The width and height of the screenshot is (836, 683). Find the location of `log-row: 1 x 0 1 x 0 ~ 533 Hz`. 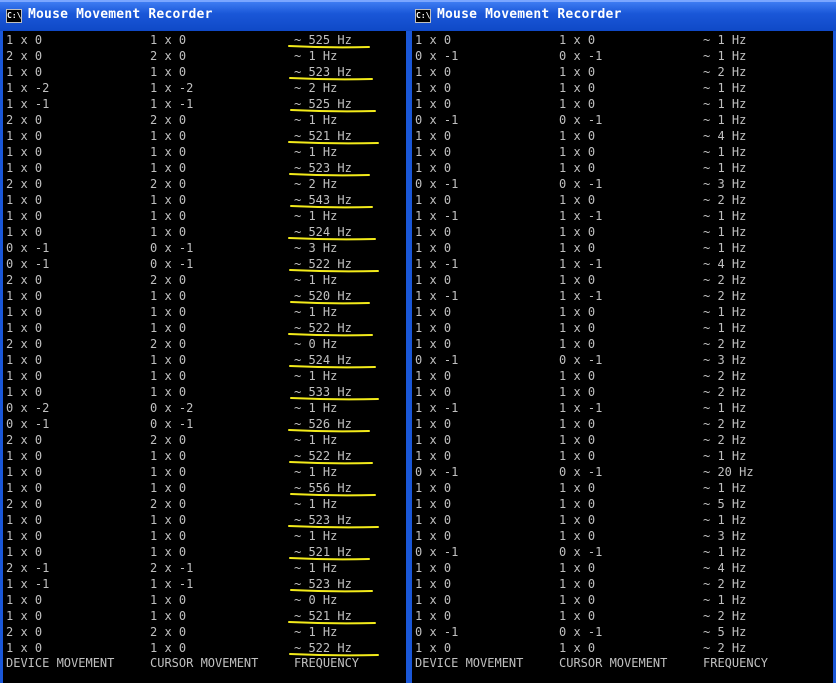

log-row: 1 x 0 1 x 0 ~ 533 Hz is located at coordinates (204, 392).